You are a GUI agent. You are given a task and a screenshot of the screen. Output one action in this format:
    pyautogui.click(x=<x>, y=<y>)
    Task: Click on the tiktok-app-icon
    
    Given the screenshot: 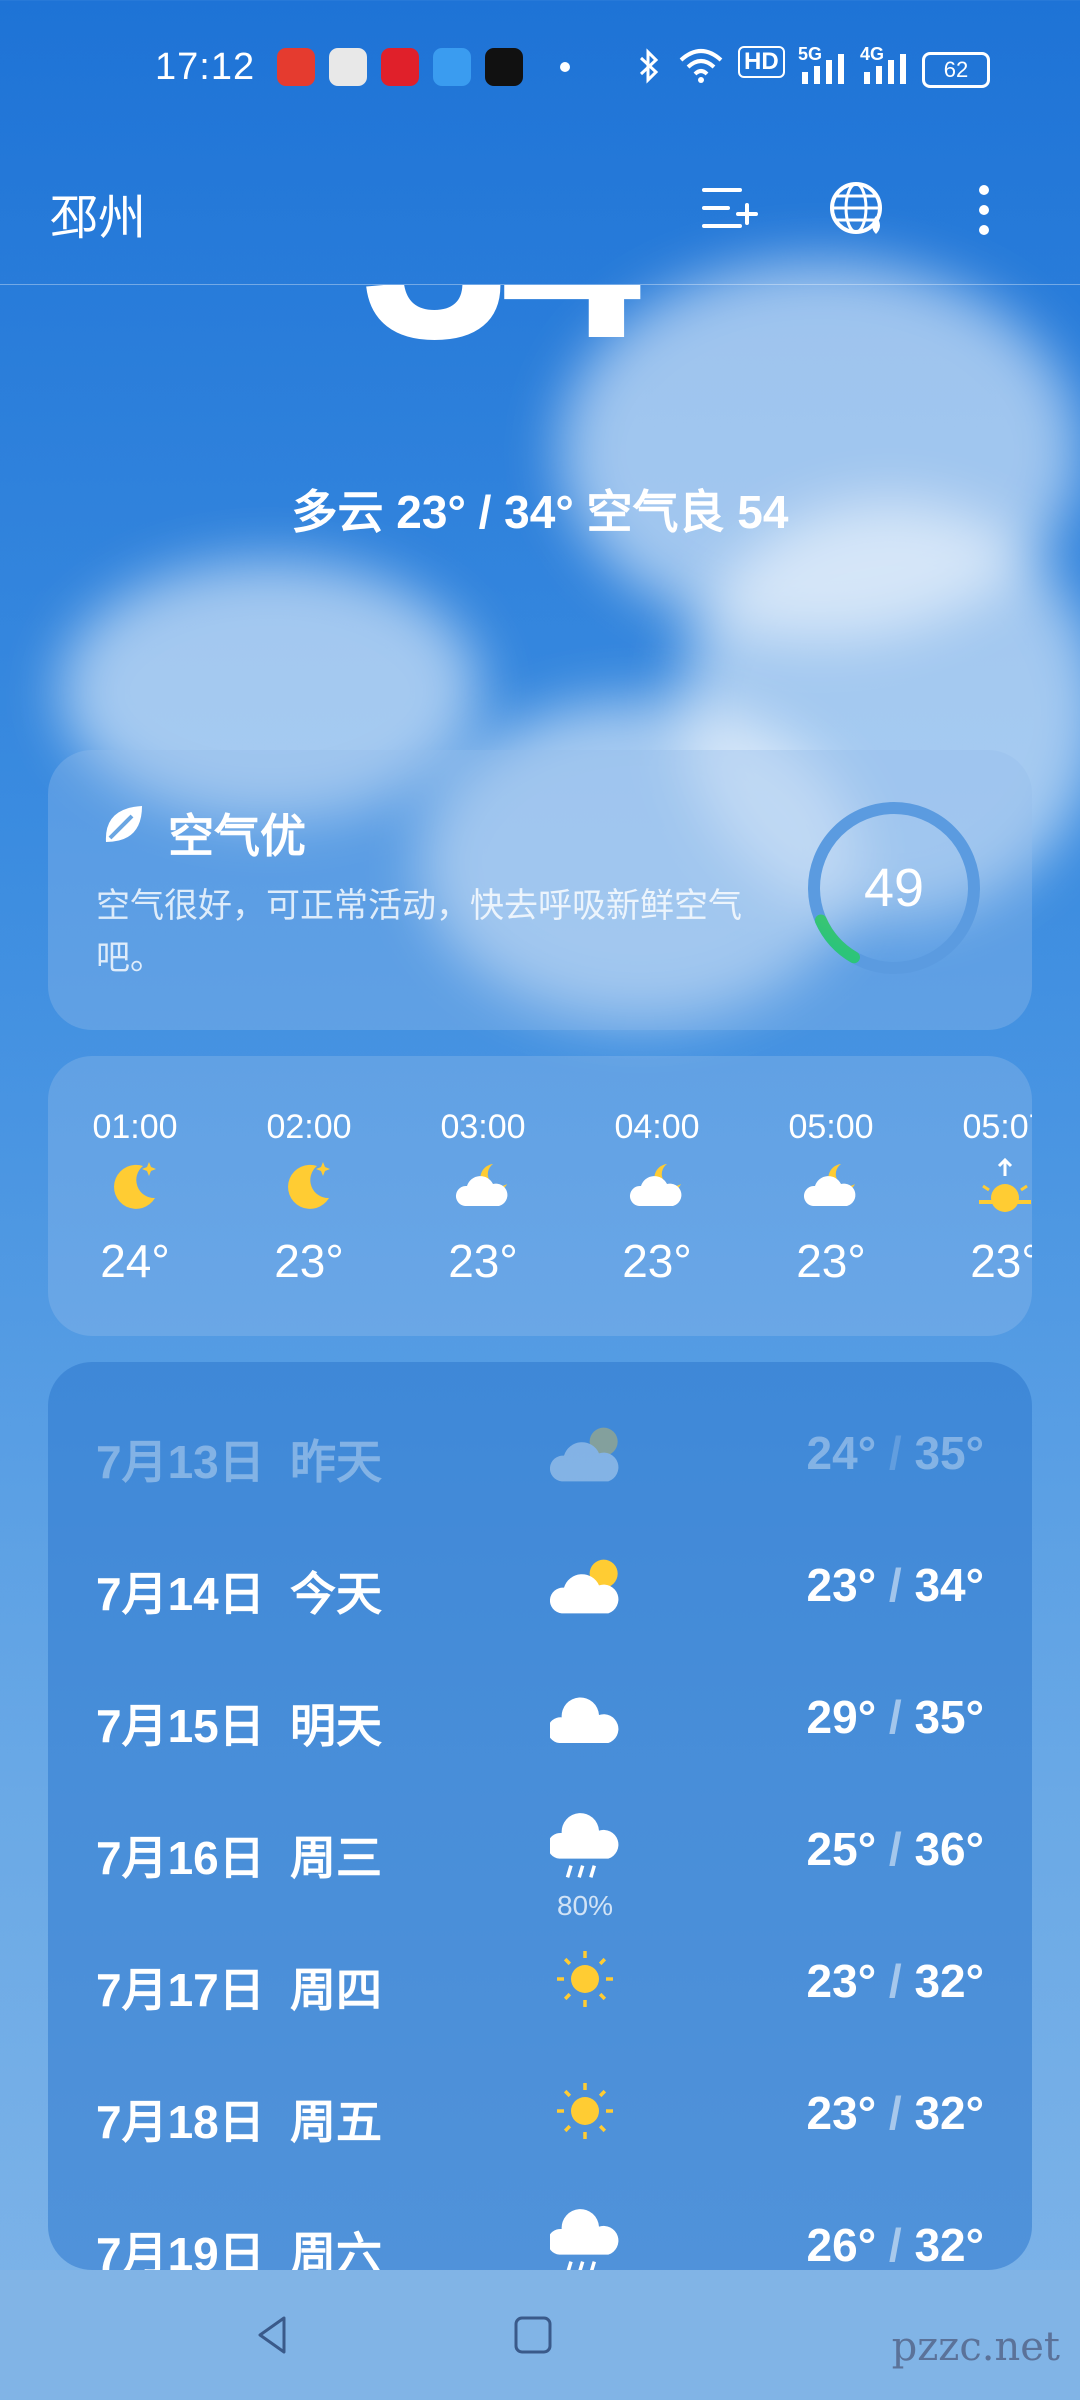 What is the action you would take?
    pyautogui.click(x=504, y=67)
    